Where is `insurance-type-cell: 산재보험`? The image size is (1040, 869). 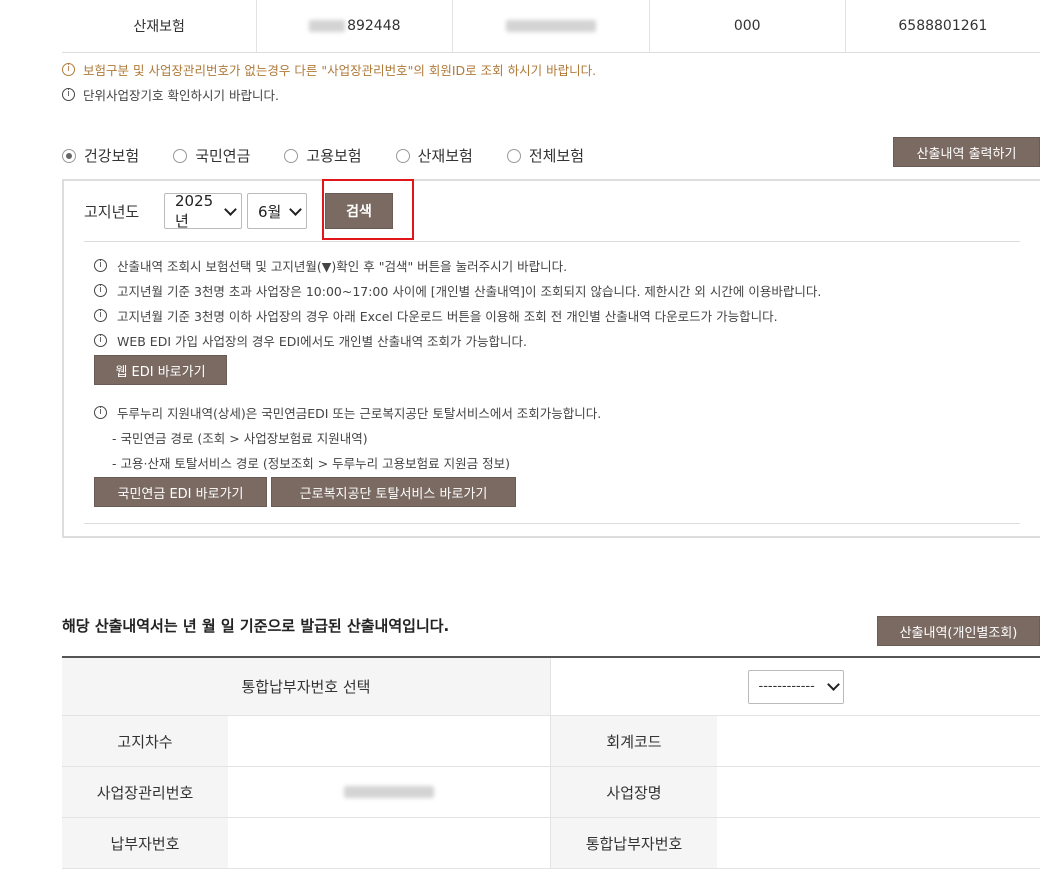
insurance-type-cell: 산재보험 is located at coordinates (160, 26).